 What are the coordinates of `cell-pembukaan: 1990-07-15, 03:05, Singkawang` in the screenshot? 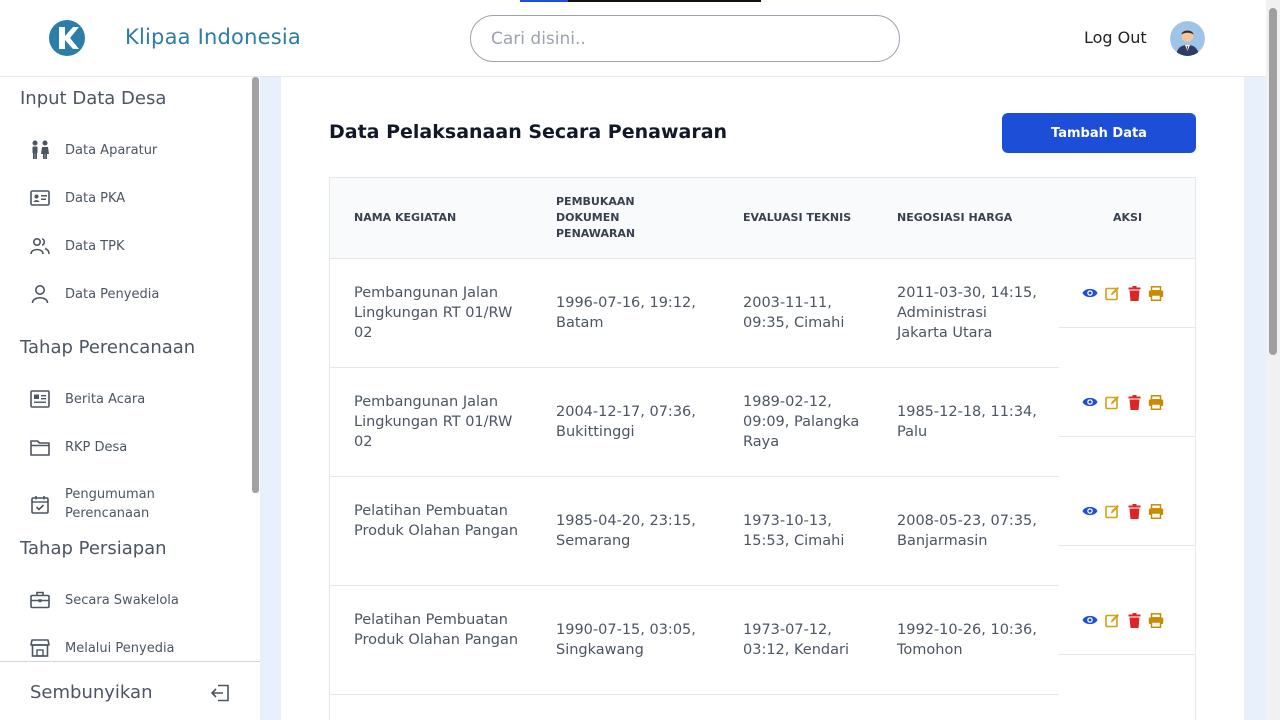 It's located at (626, 640).